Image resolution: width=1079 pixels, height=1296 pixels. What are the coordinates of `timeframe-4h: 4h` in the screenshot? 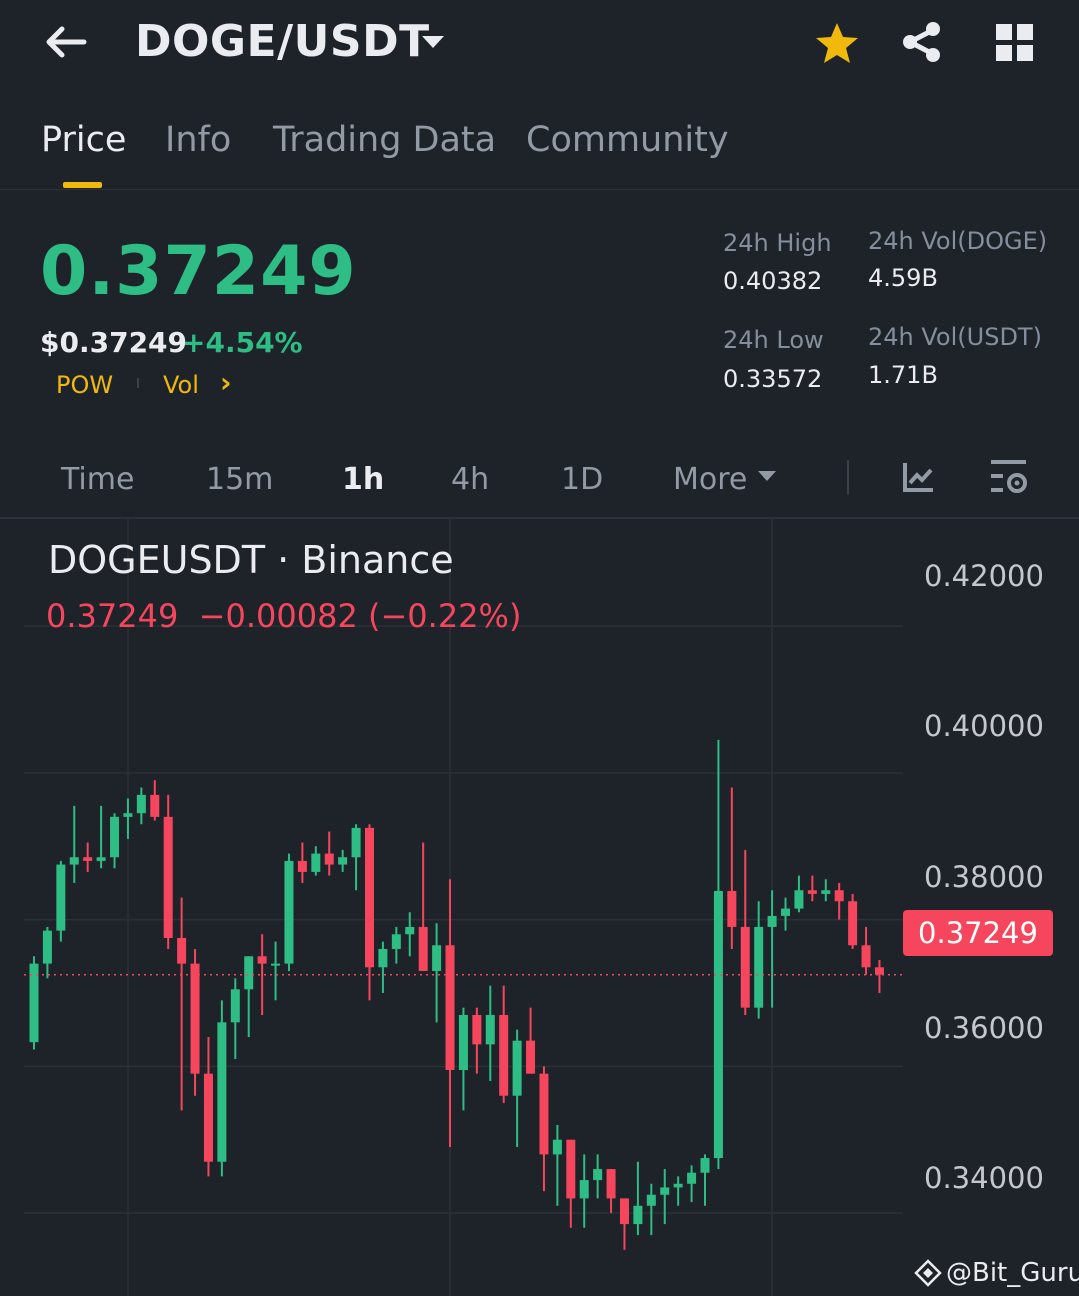 It's located at (470, 479).